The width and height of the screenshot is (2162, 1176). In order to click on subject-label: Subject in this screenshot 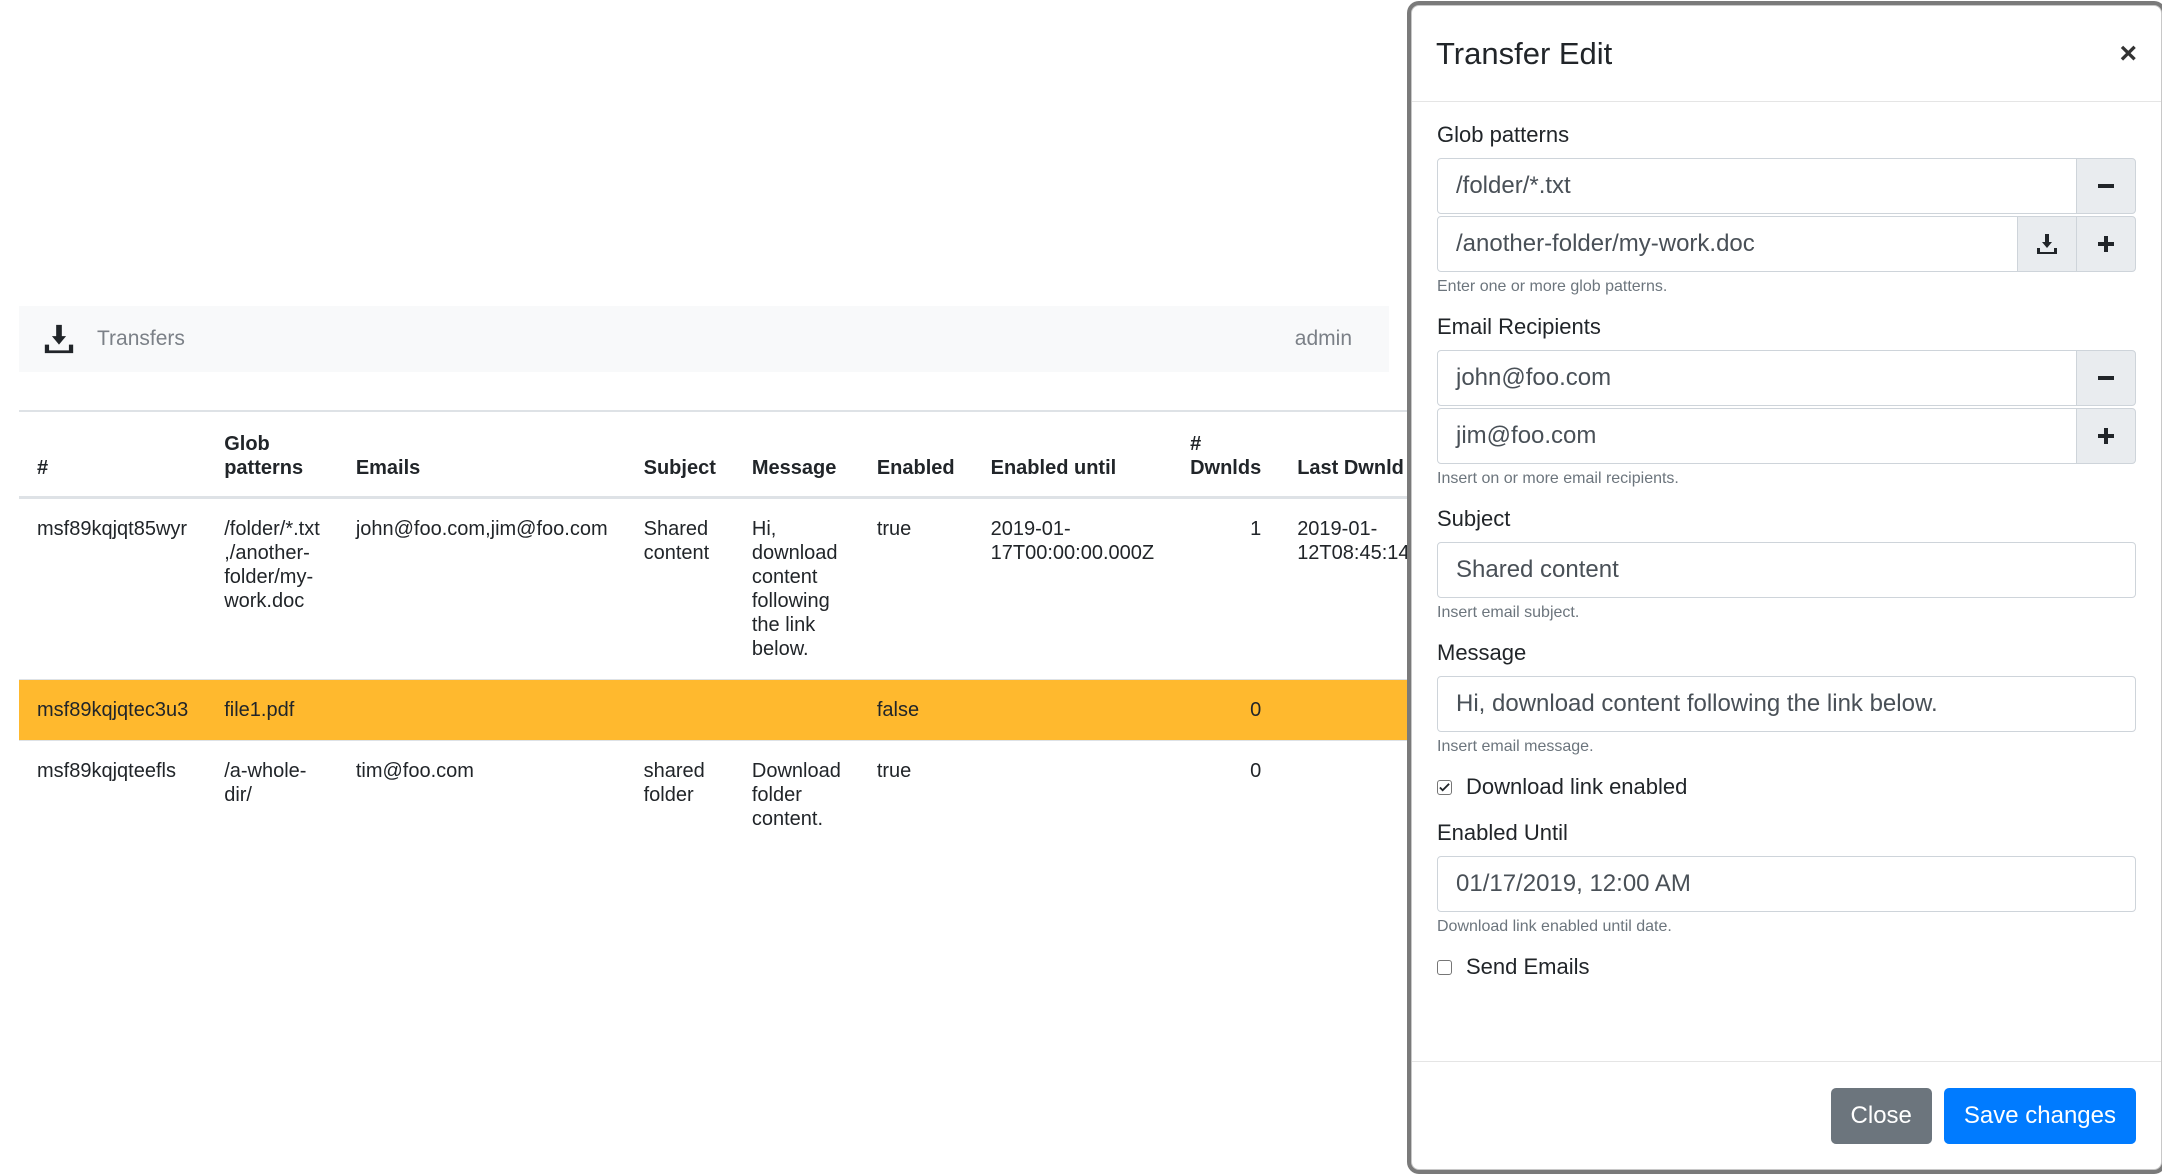, I will do `click(1474, 518)`.